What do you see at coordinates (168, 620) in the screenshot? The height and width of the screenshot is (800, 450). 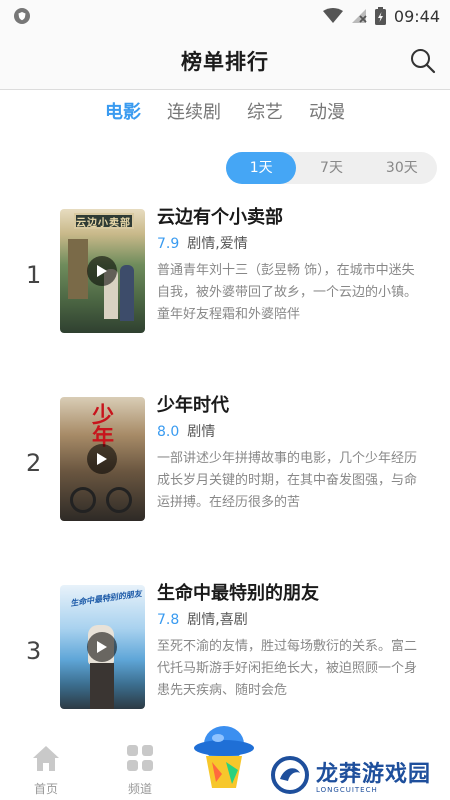 I see `item-score: 7.8` at bounding box center [168, 620].